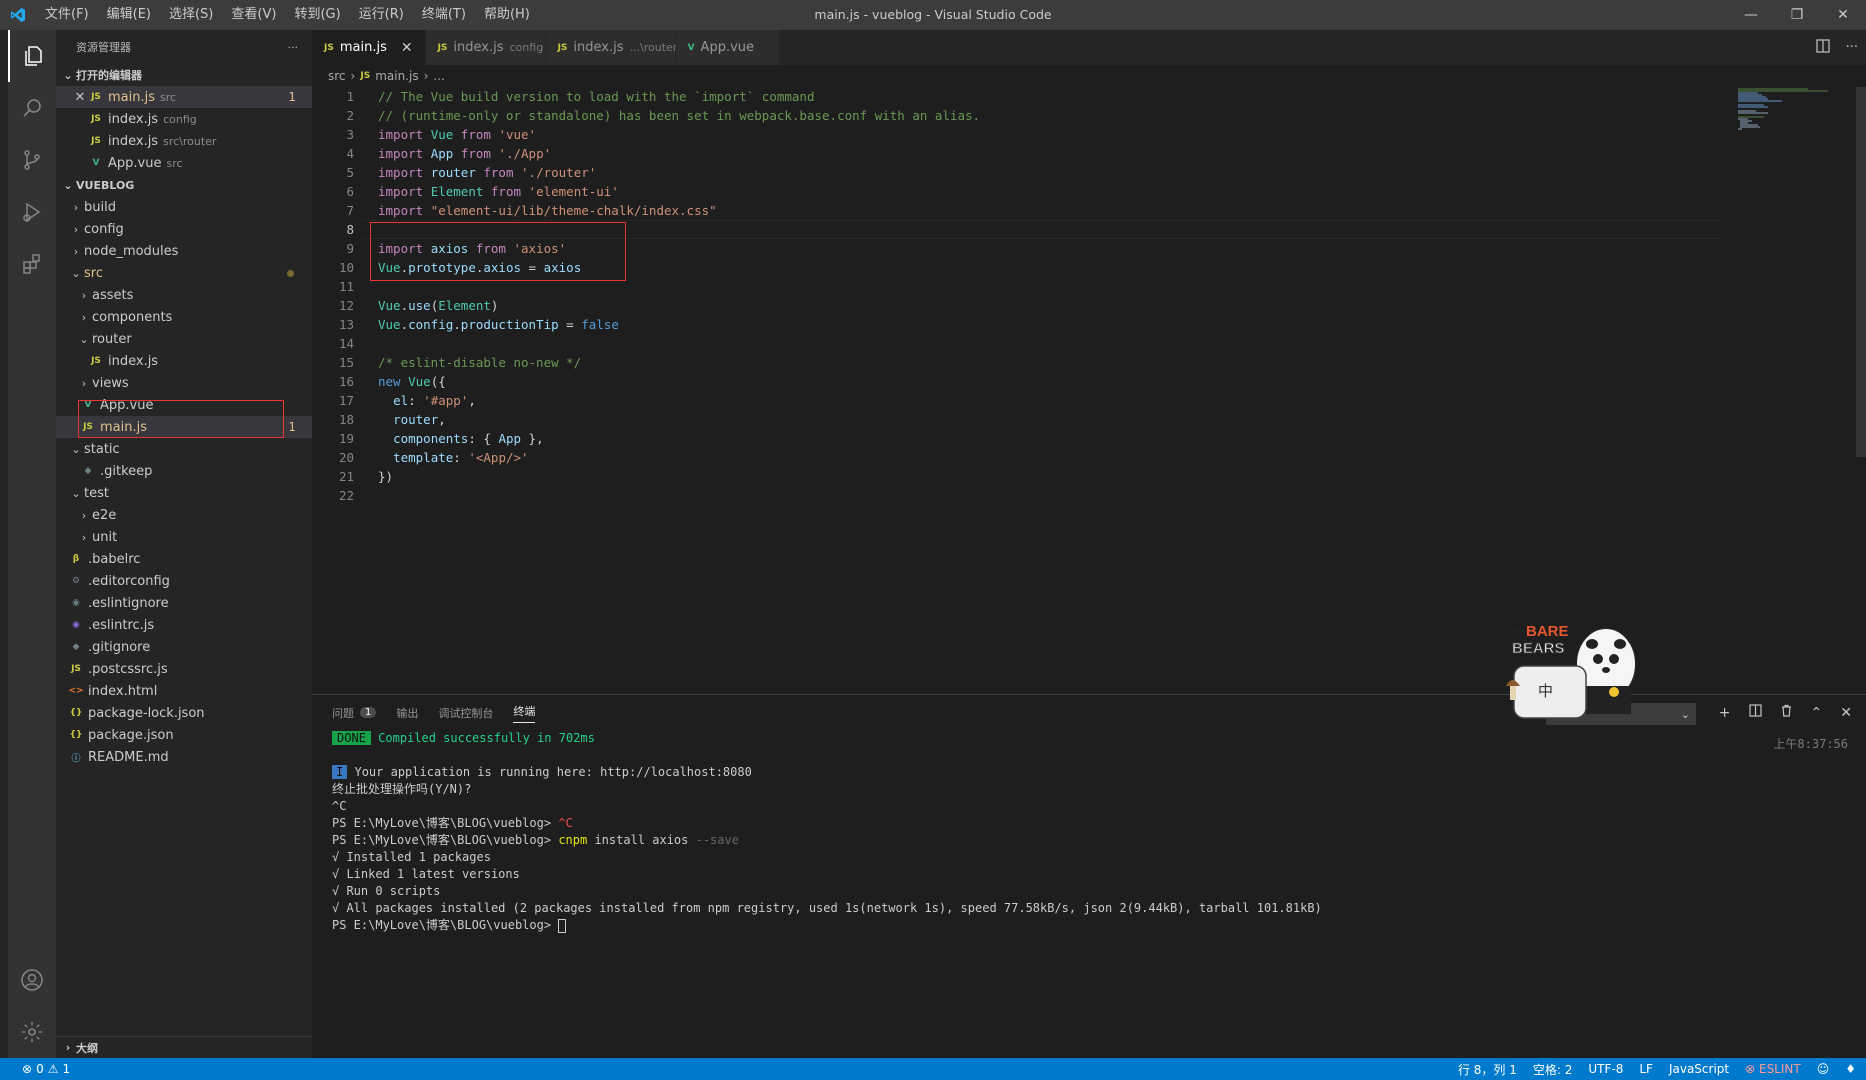 Image resolution: width=1866 pixels, height=1080 pixels. What do you see at coordinates (128, 669) in the screenshot?
I see `tree-label: .postcssrc.js` at bounding box center [128, 669].